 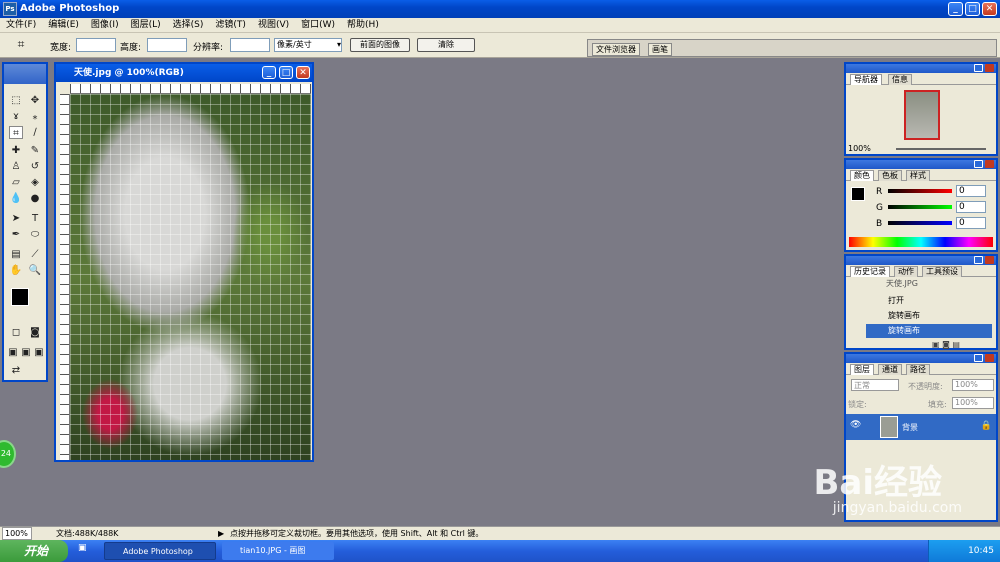 What do you see at coordinates (221, 533) in the screenshot?
I see `play-icon: ▶` at bounding box center [221, 533].